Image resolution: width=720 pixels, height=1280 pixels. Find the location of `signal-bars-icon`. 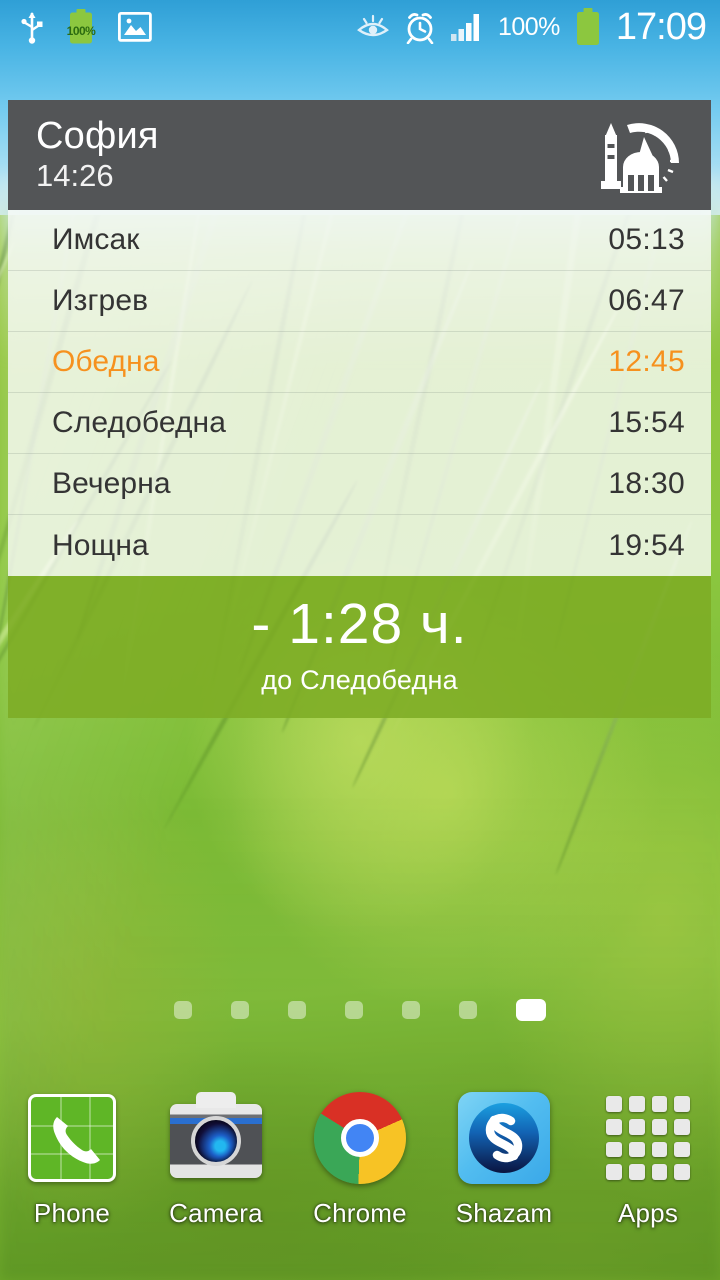

signal-bars-icon is located at coordinates (467, 27).